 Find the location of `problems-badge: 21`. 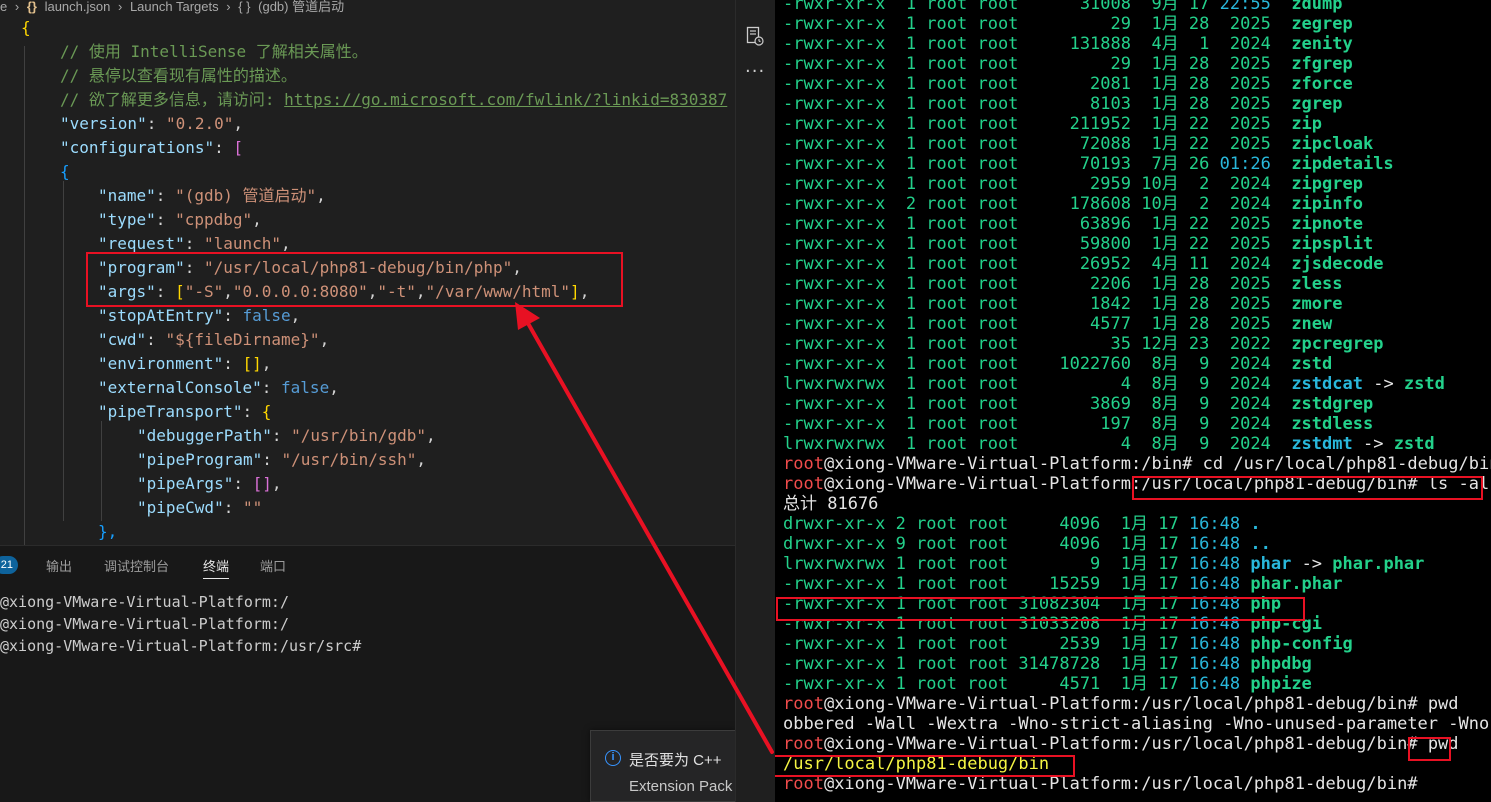

problems-badge: 21 is located at coordinates (9, 565).